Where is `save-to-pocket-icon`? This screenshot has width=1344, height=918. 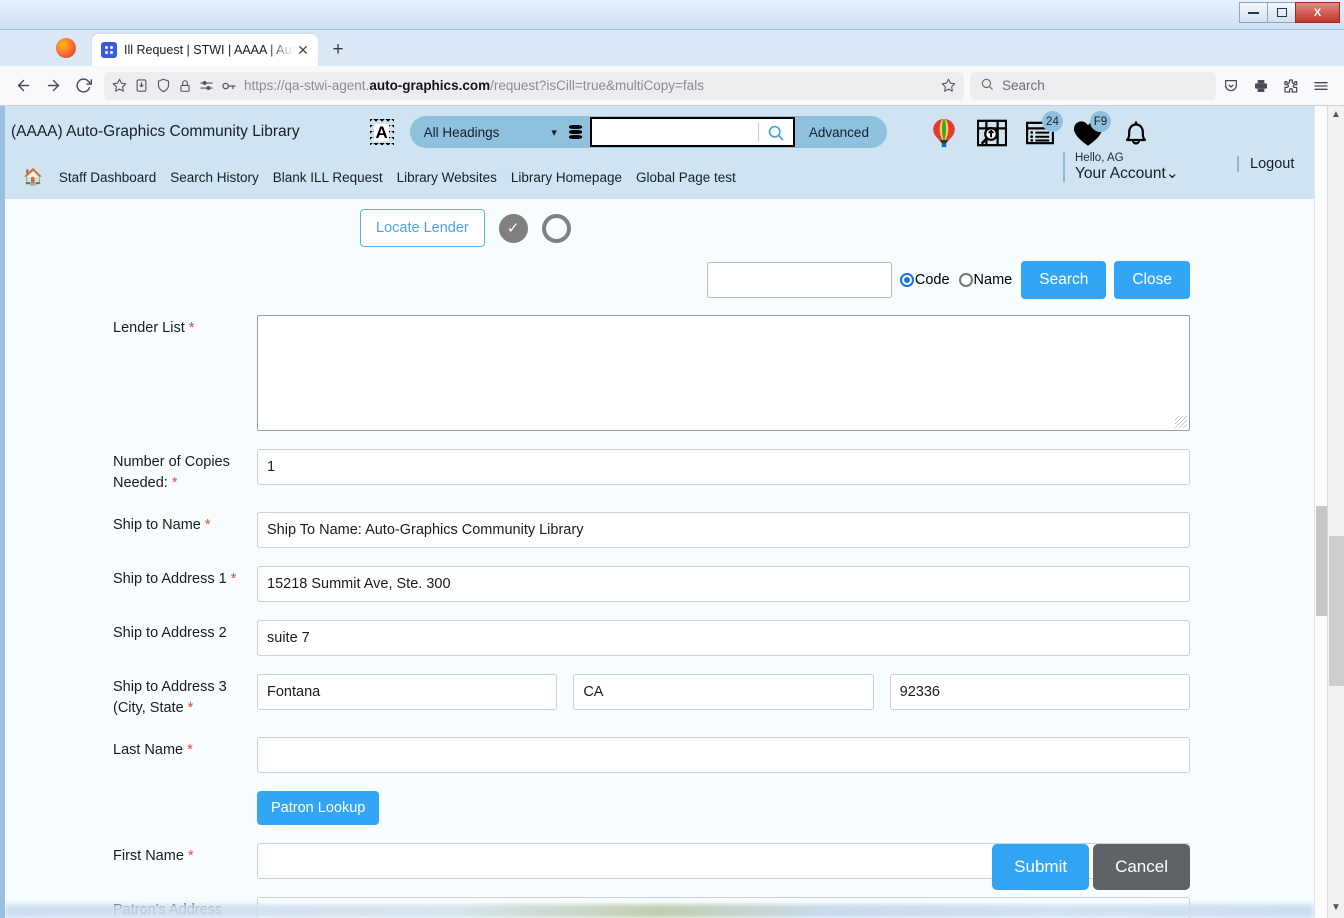
save-to-pocket-icon is located at coordinates (141, 85).